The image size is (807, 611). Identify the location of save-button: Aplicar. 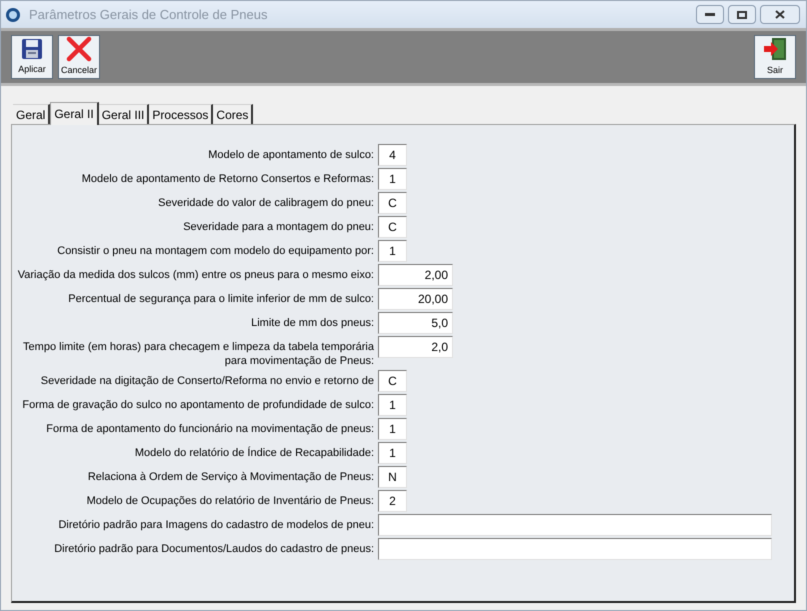
(32, 57).